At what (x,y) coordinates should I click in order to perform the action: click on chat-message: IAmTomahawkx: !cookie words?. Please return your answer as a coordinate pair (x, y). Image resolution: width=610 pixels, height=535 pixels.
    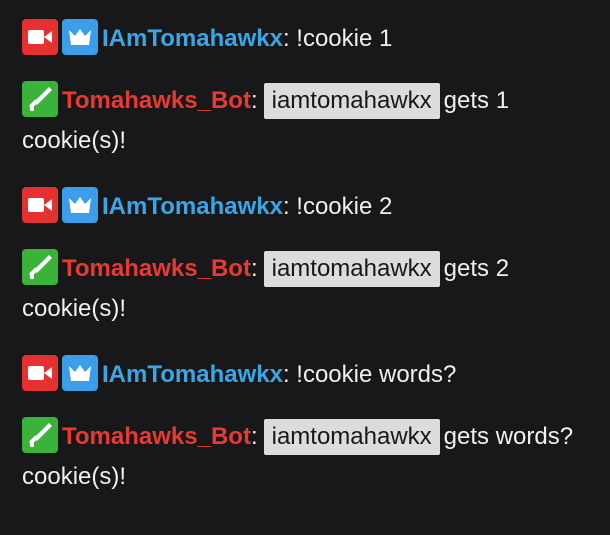
    Looking at the image, I should click on (305, 377).